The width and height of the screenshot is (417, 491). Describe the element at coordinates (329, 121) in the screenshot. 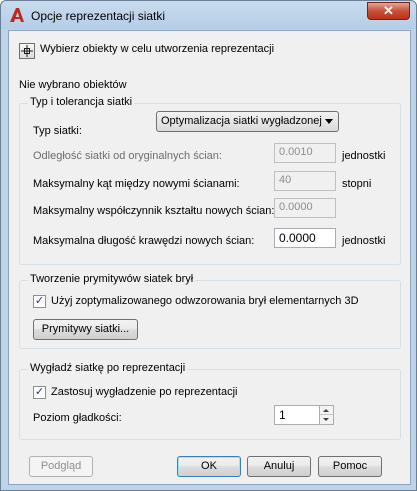

I see `chevron-down-icon` at that location.